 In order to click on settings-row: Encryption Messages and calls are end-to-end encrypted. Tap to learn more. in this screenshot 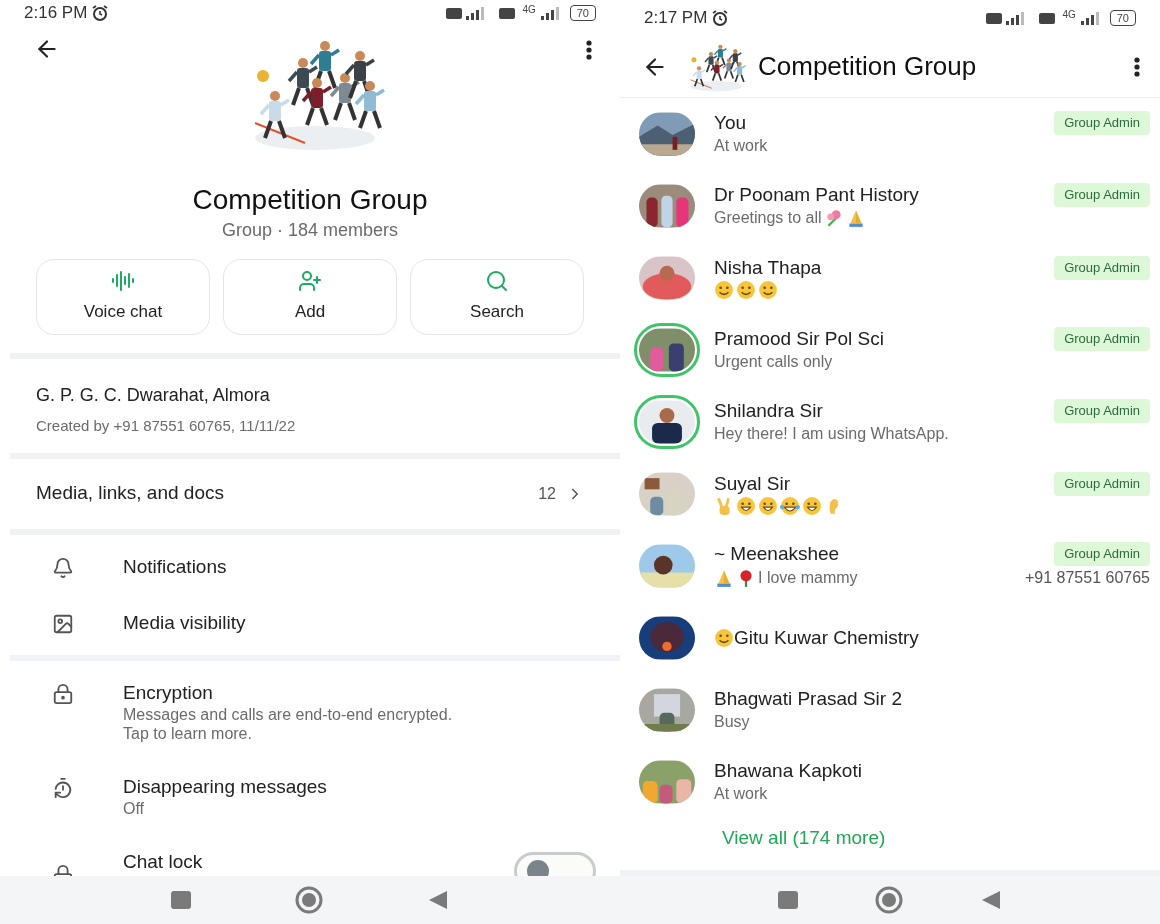, I will do `click(310, 711)`.